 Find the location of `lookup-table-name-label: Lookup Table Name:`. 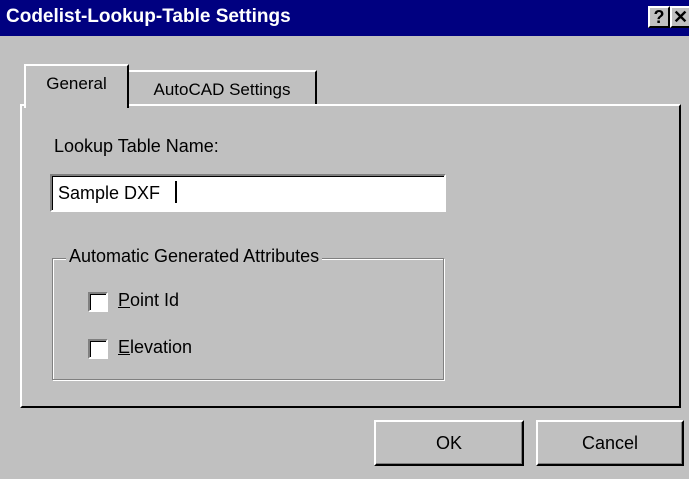

lookup-table-name-label: Lookup Table Name: is located at coordinates (136, 146).